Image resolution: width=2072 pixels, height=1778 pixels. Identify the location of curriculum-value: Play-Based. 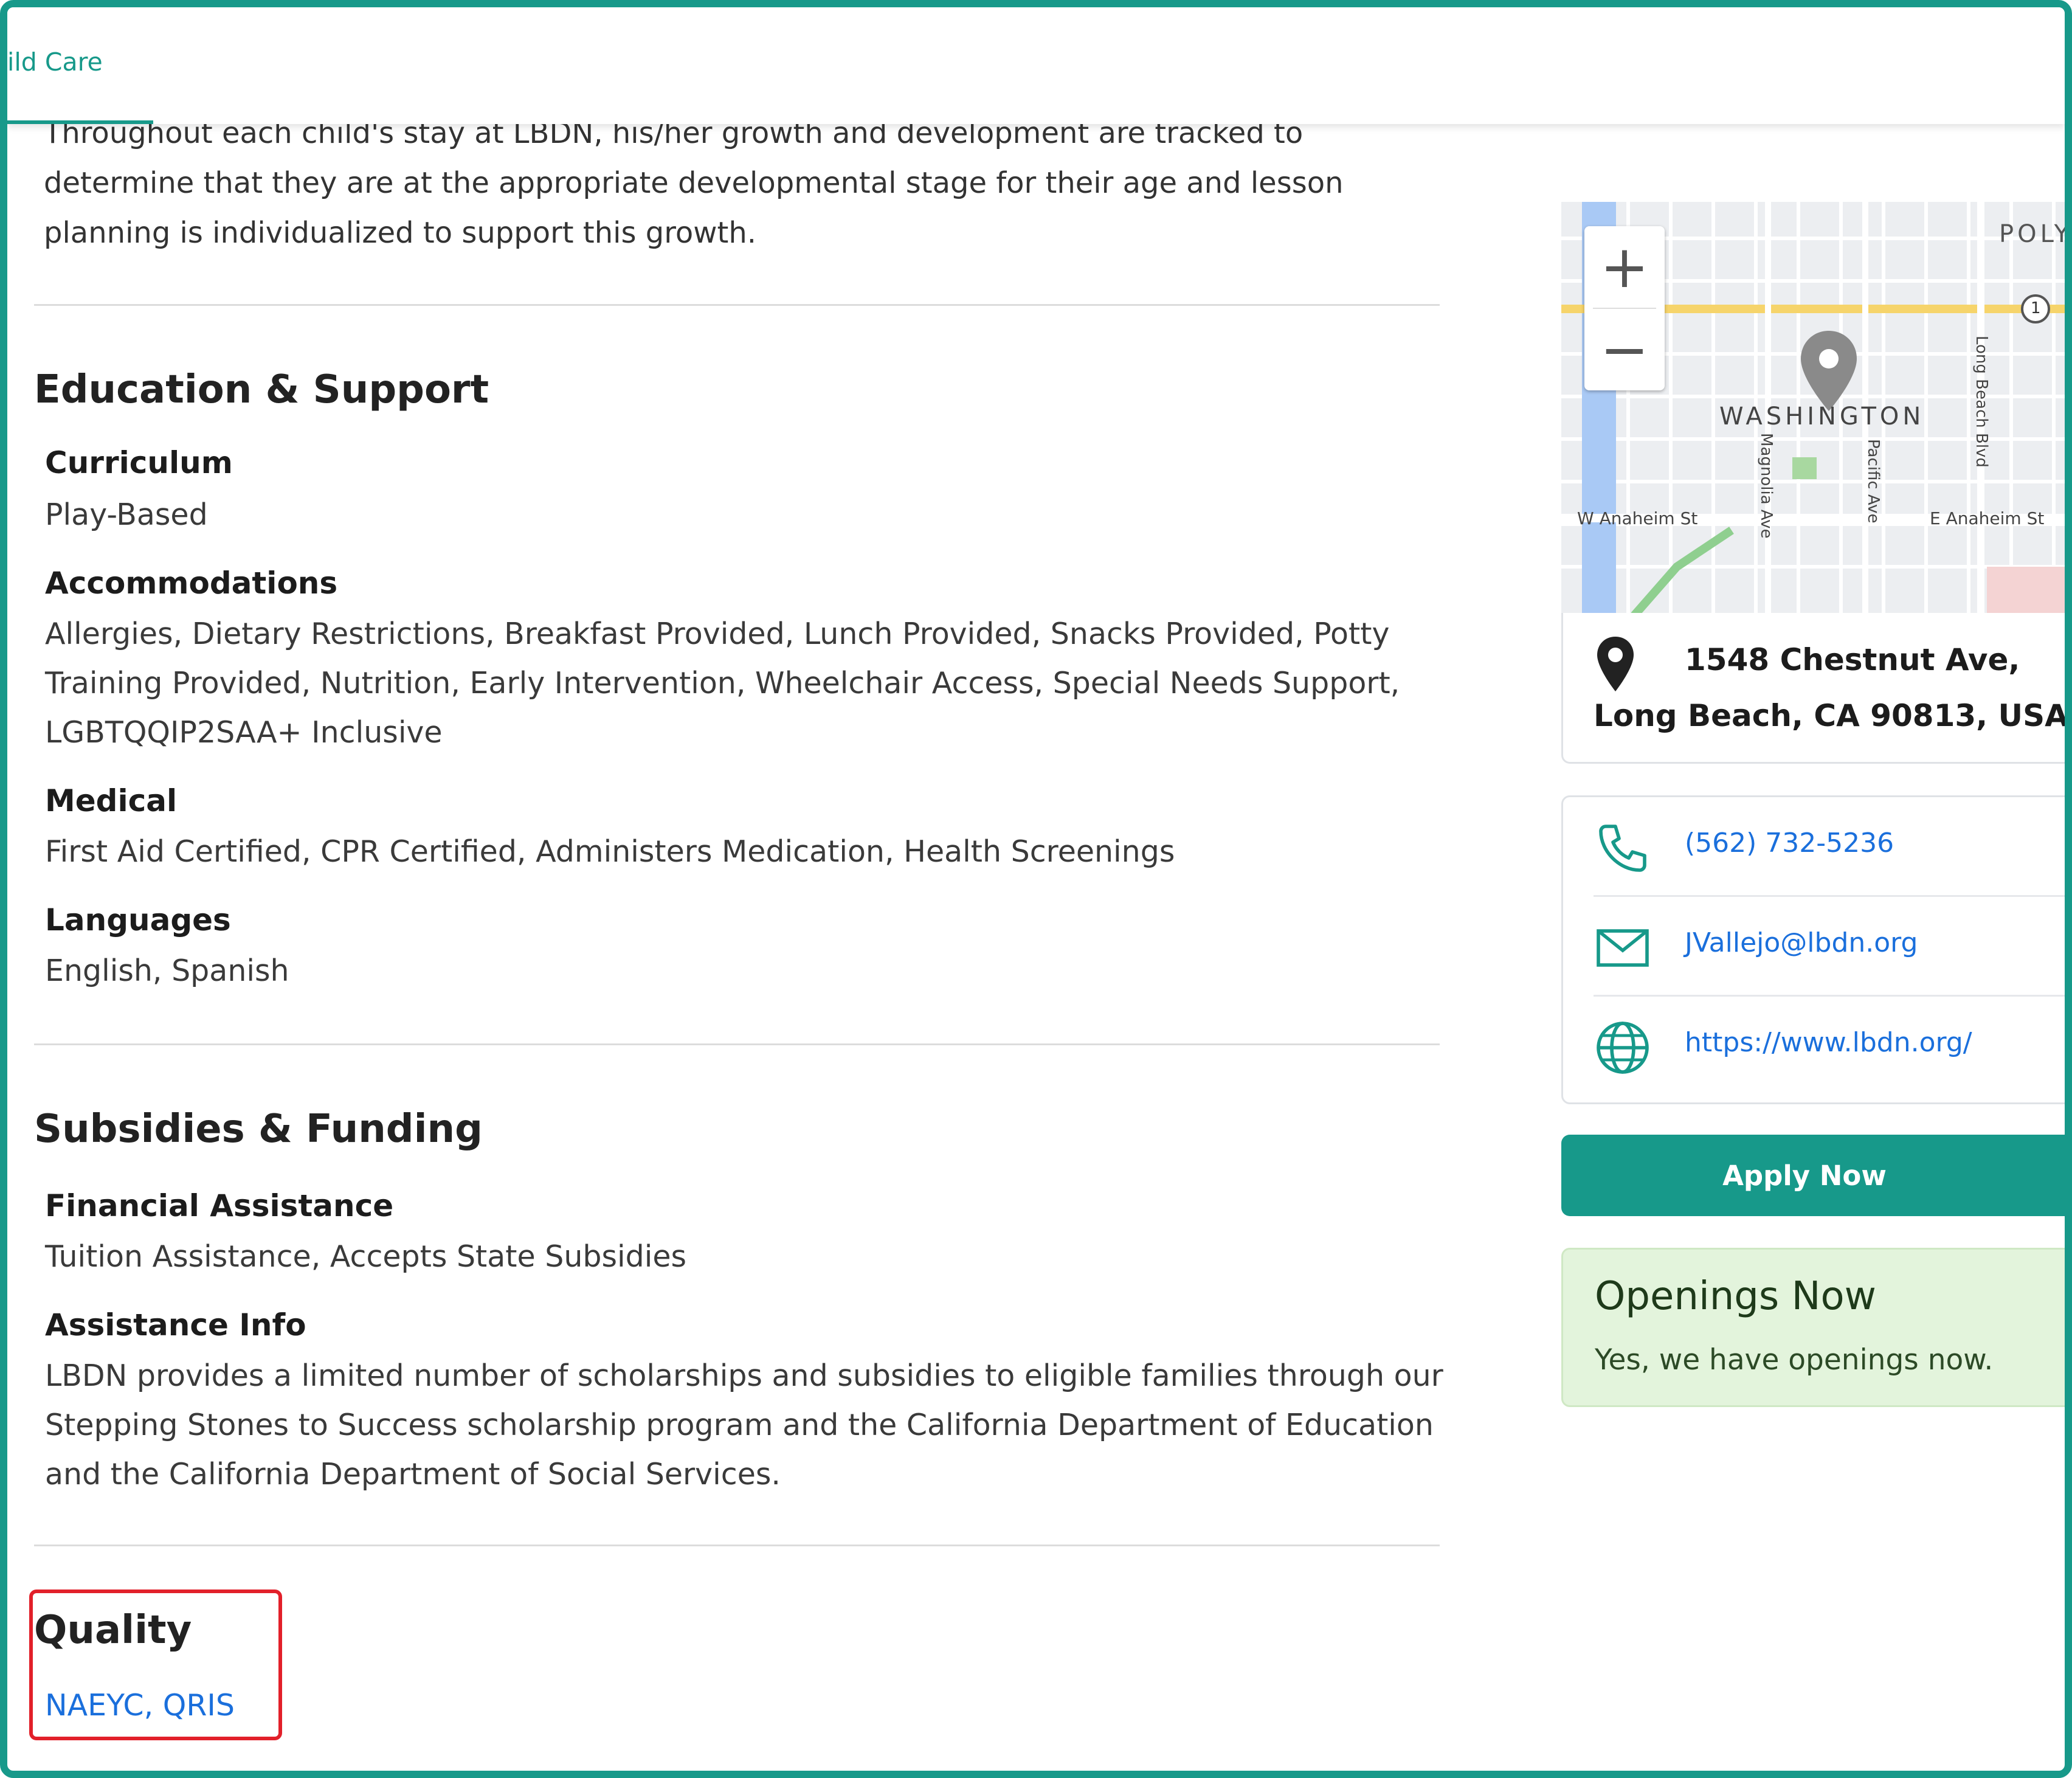
(127, 514).